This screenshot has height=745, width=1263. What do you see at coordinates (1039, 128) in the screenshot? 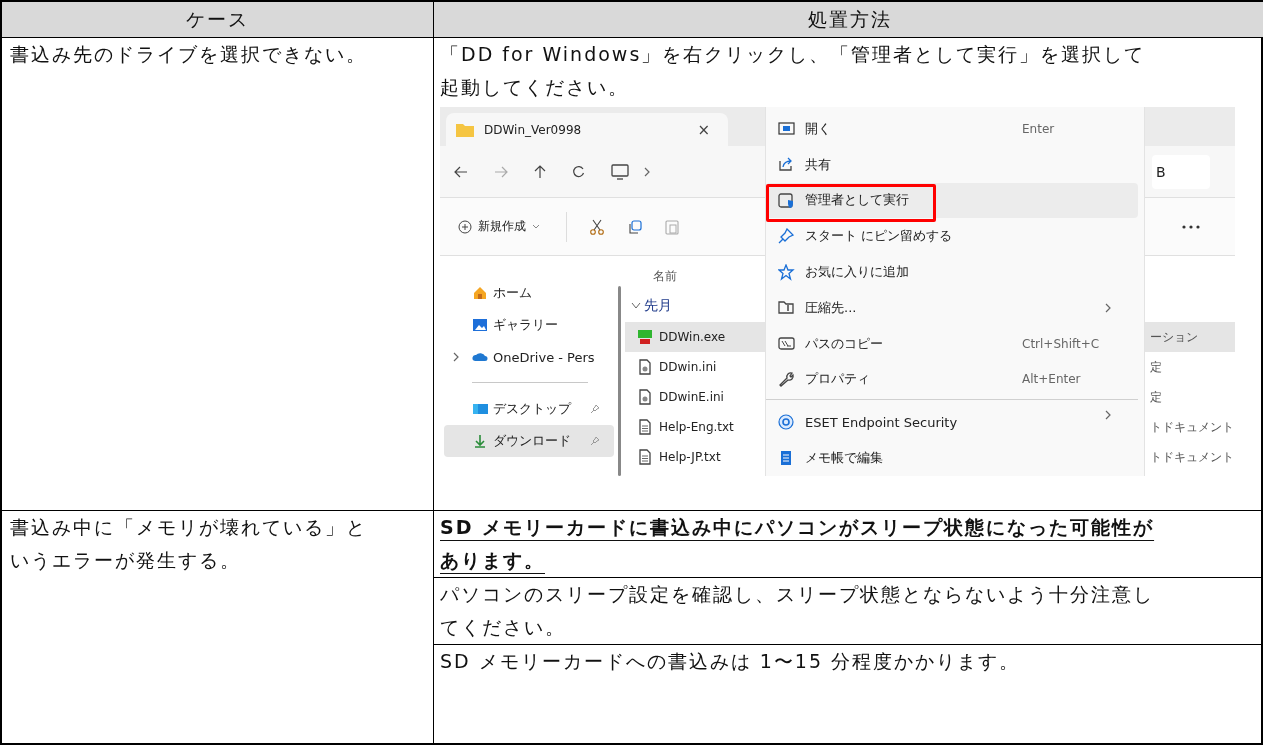
I see `shortcut-text: Enter` at bounding box center [1039, 128].